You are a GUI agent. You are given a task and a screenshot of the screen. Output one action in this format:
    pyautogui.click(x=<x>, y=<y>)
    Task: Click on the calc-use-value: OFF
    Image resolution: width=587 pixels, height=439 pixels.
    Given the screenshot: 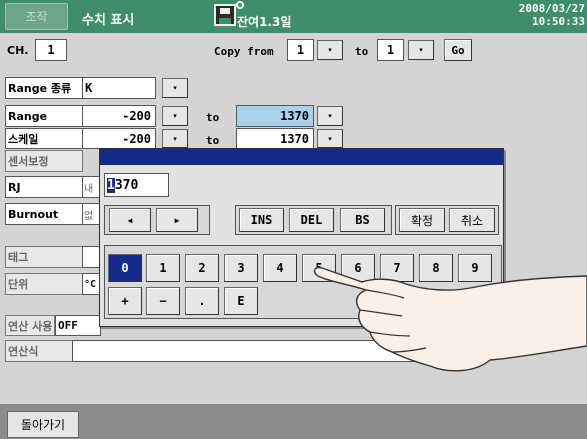 What is the action you would take?
    pyautogui.click(x=78, y=325)
    